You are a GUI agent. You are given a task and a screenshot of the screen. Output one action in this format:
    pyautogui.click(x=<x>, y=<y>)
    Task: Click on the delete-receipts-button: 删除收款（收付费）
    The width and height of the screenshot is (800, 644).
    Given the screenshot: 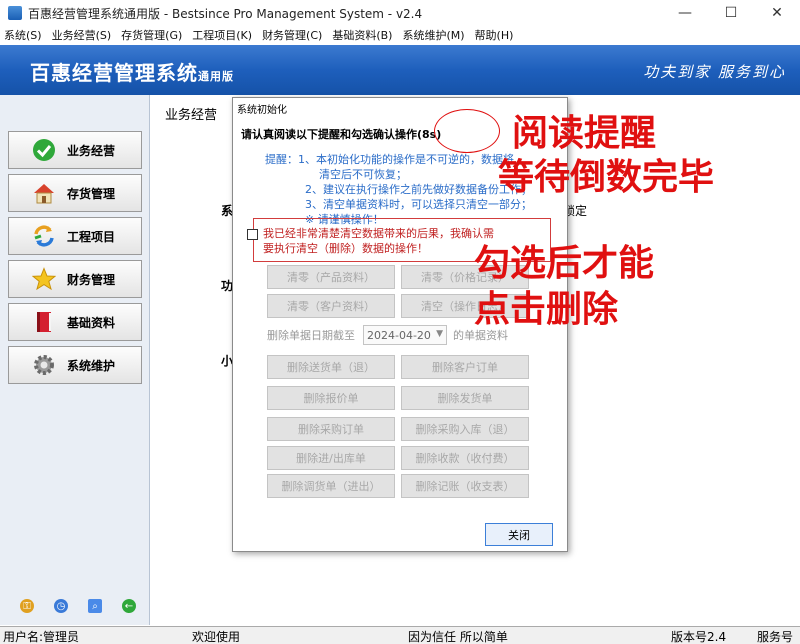 What is the action you would take?
    pyautogui.click(x=465, y=458)
    